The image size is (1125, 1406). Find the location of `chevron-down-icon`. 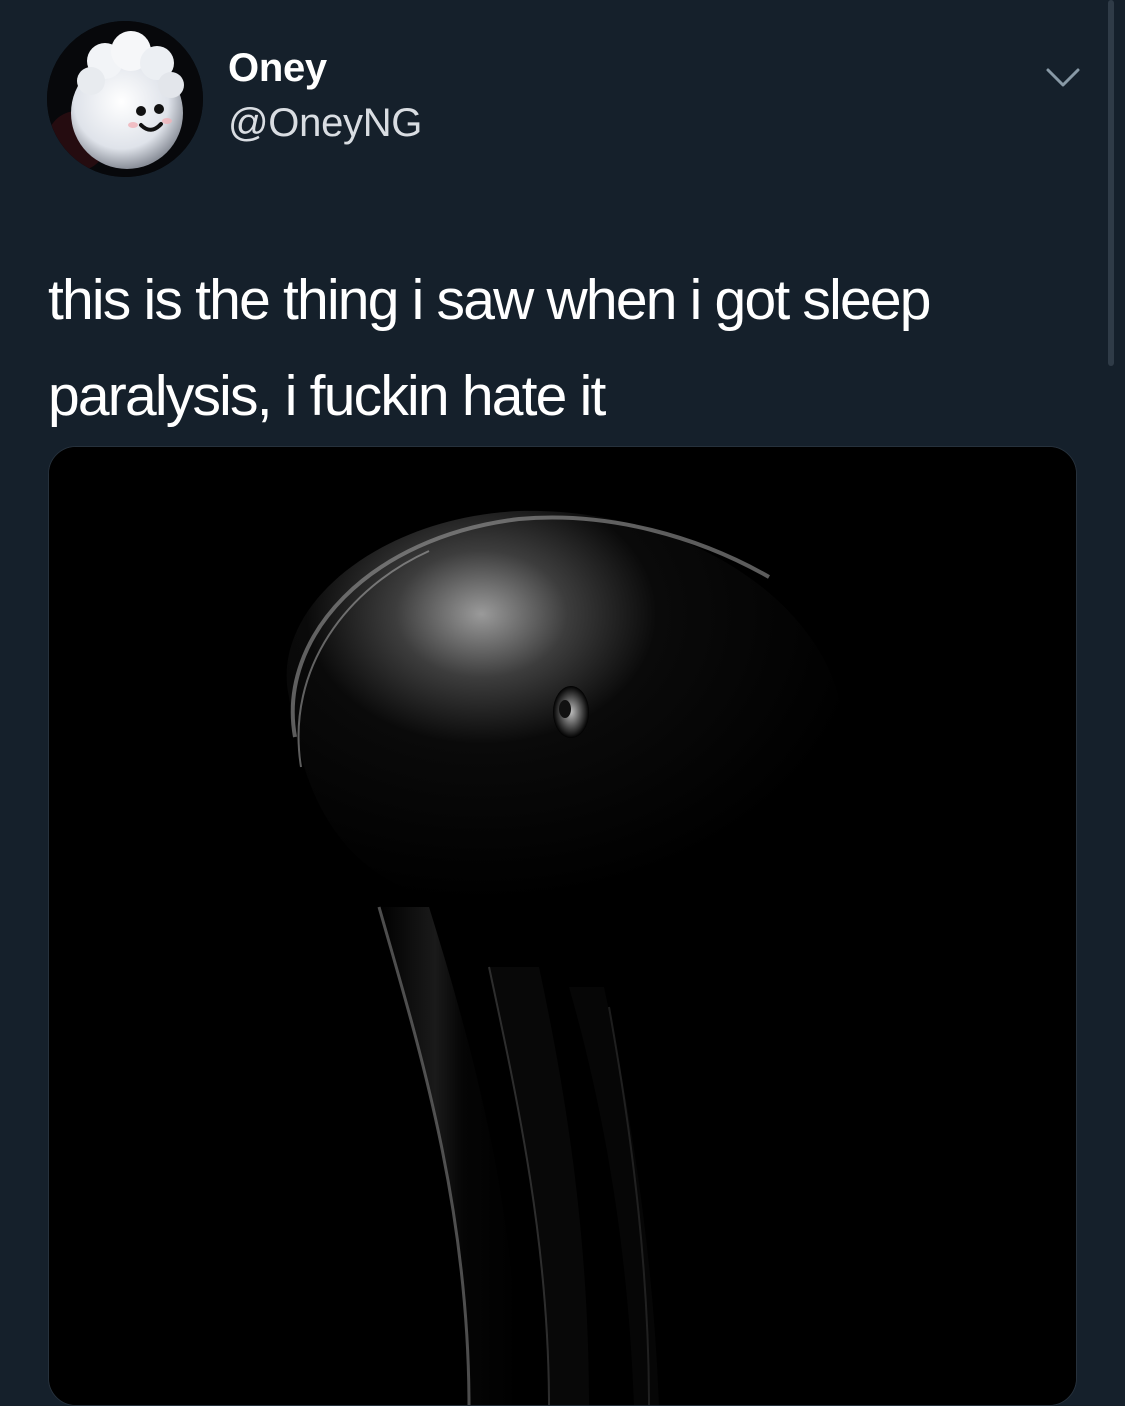

chevron-down-icon is located at coordinates (1063, 77).